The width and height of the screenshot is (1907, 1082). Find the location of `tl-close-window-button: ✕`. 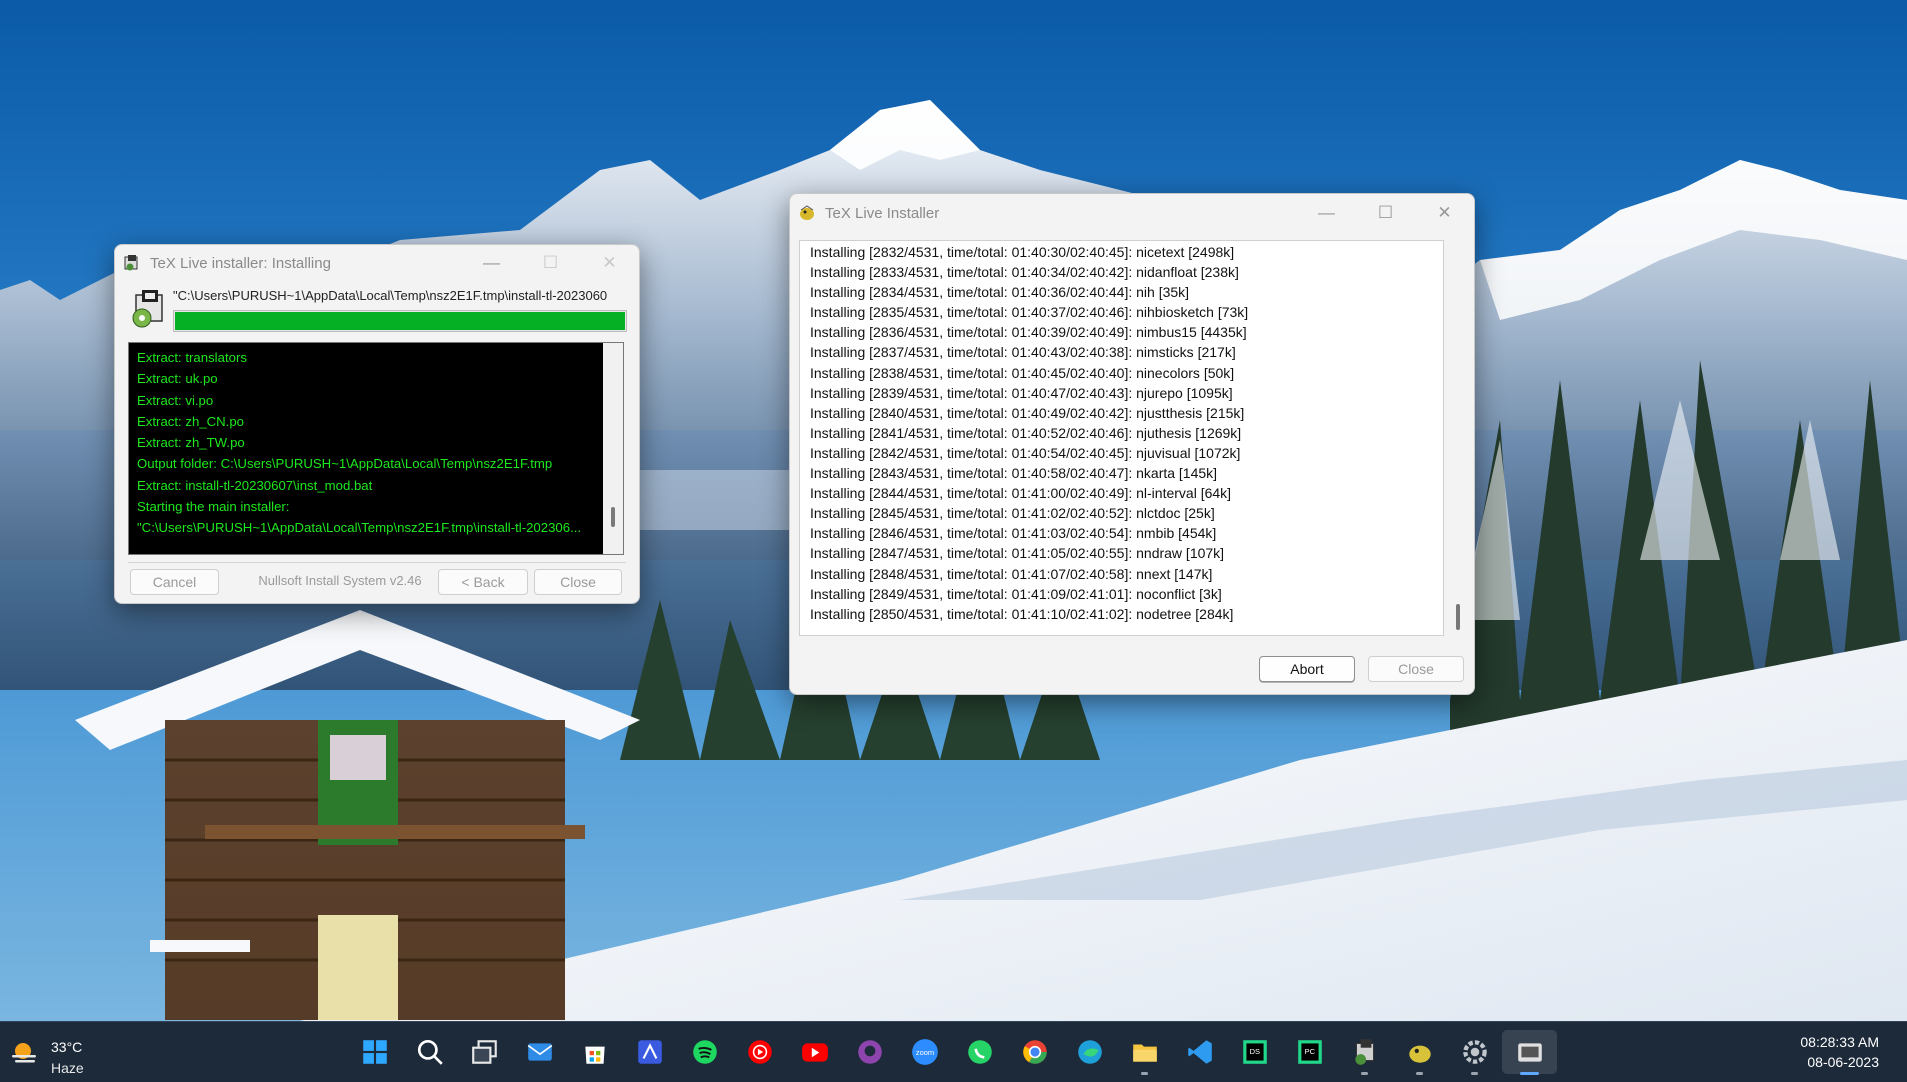

tl-close-window-button: ✕ is located at coordinates (1444, 213).